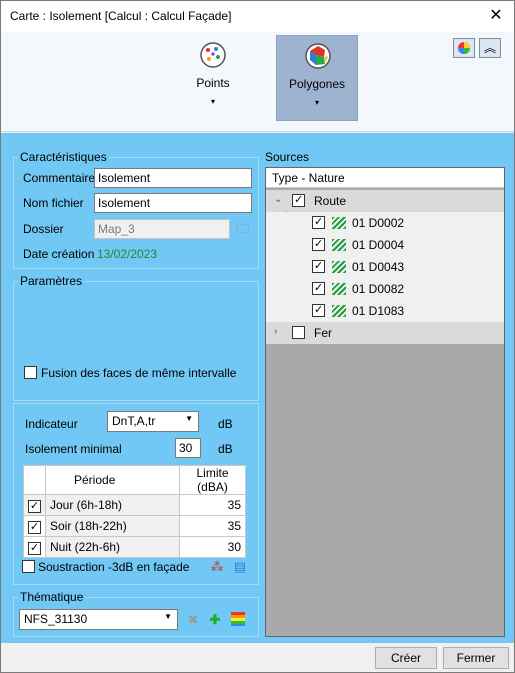 The height and width of the screenshot is (673, 515). I want to click on palette-icon, so click(464, 48).